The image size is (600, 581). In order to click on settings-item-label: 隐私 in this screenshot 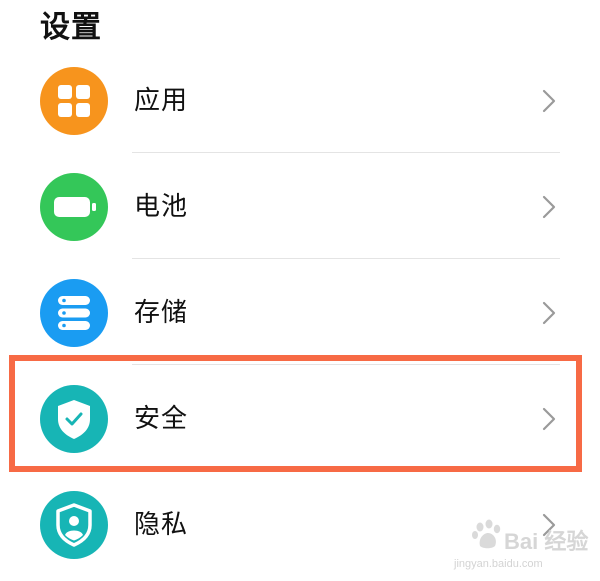, I will do `click(161, 525)`.